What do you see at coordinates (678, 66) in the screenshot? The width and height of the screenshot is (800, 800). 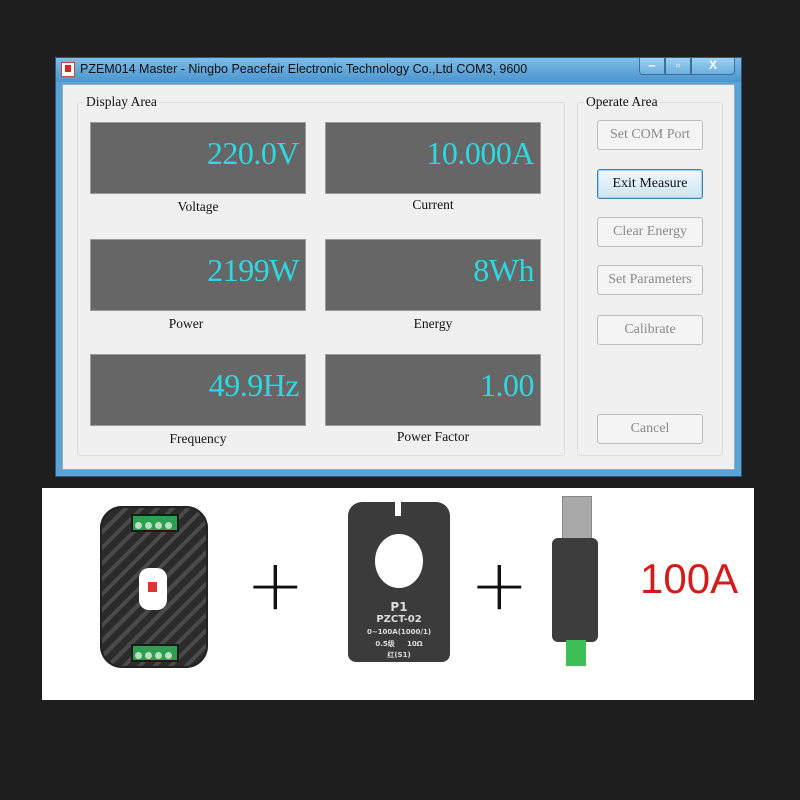 I see `maximize-button: ▫` at bounding box center [678, 66].